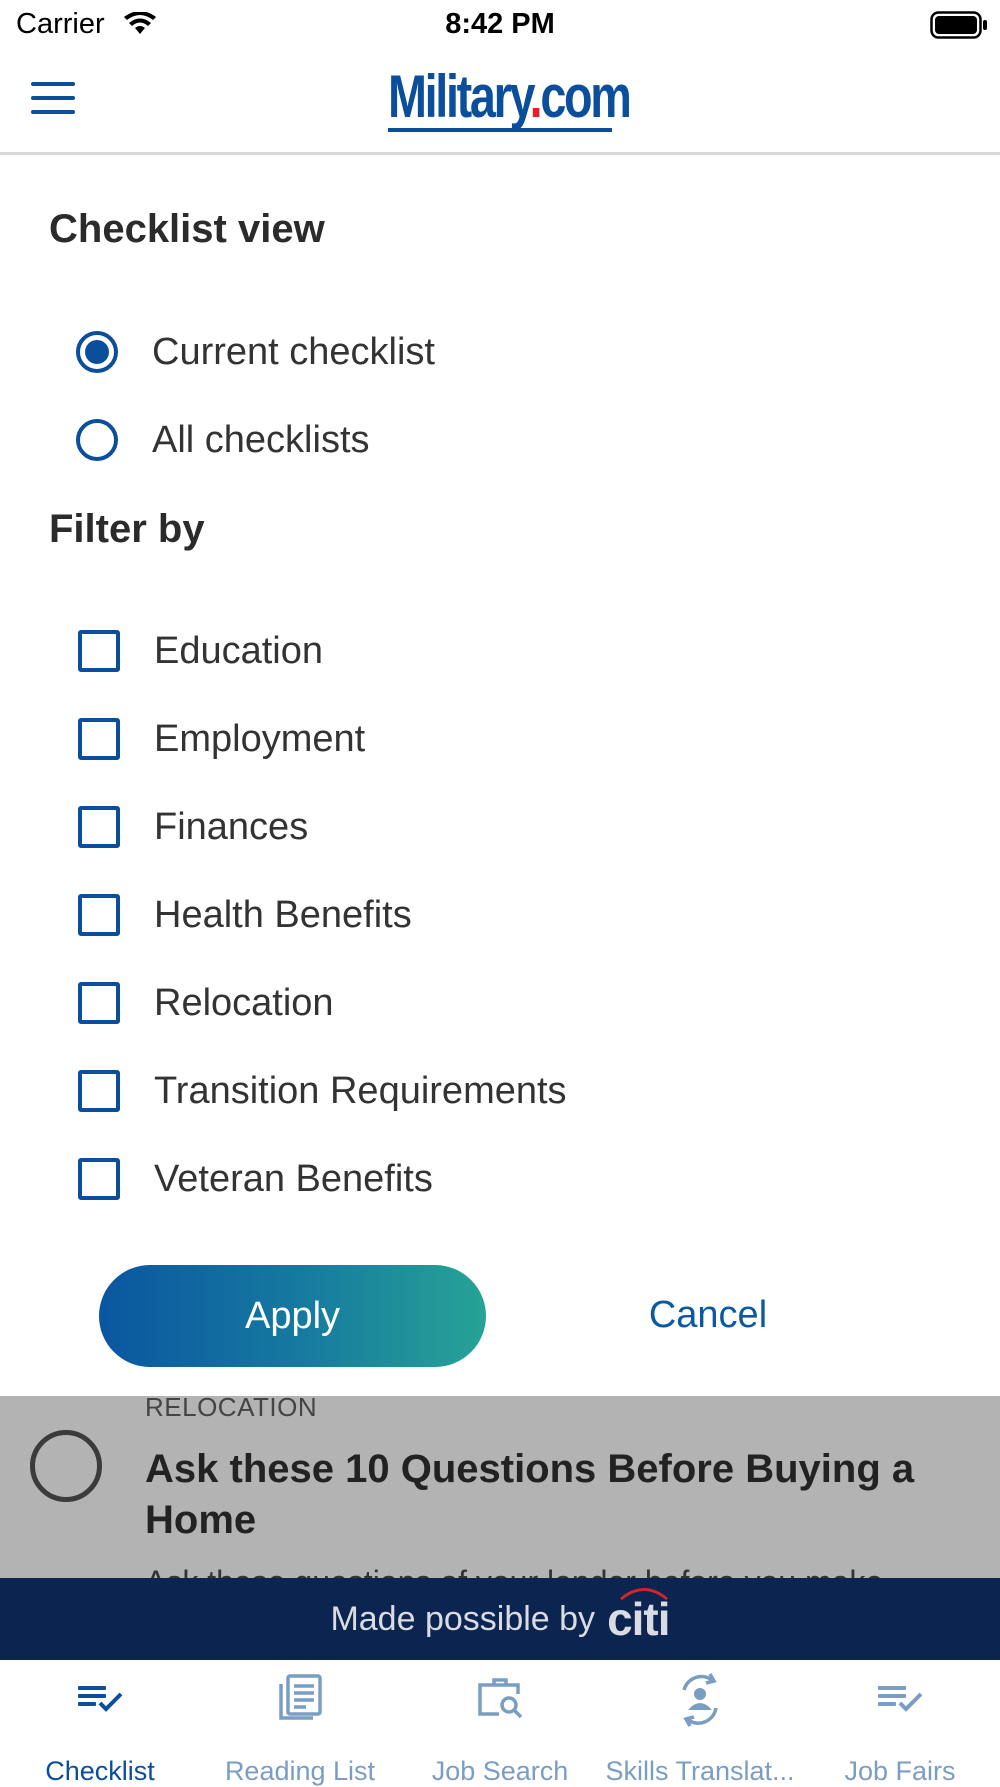 This screenshot has width=1000, height=1787. Describe the element at coordinates (127, 529) in the screenshot. I see `filter-by-title: Filter by` at that location.